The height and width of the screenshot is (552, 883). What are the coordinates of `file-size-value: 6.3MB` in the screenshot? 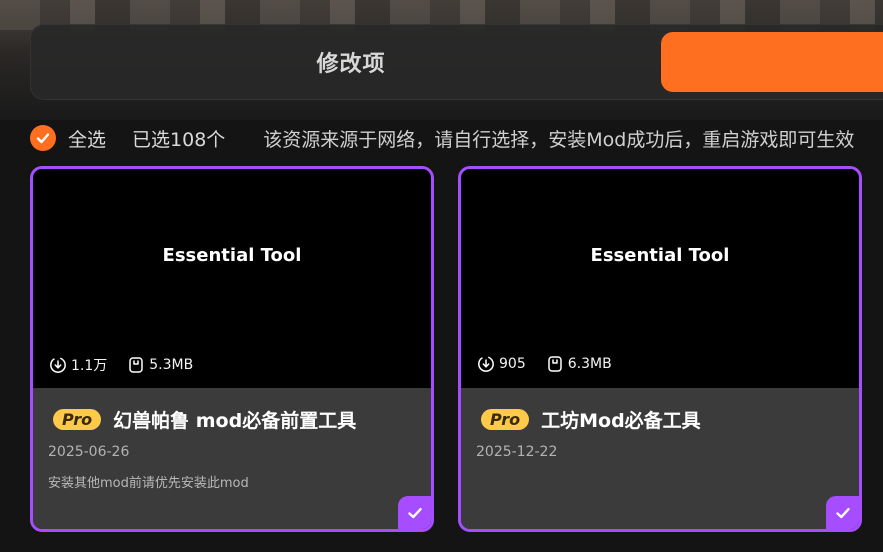 It's located at (589, 364).